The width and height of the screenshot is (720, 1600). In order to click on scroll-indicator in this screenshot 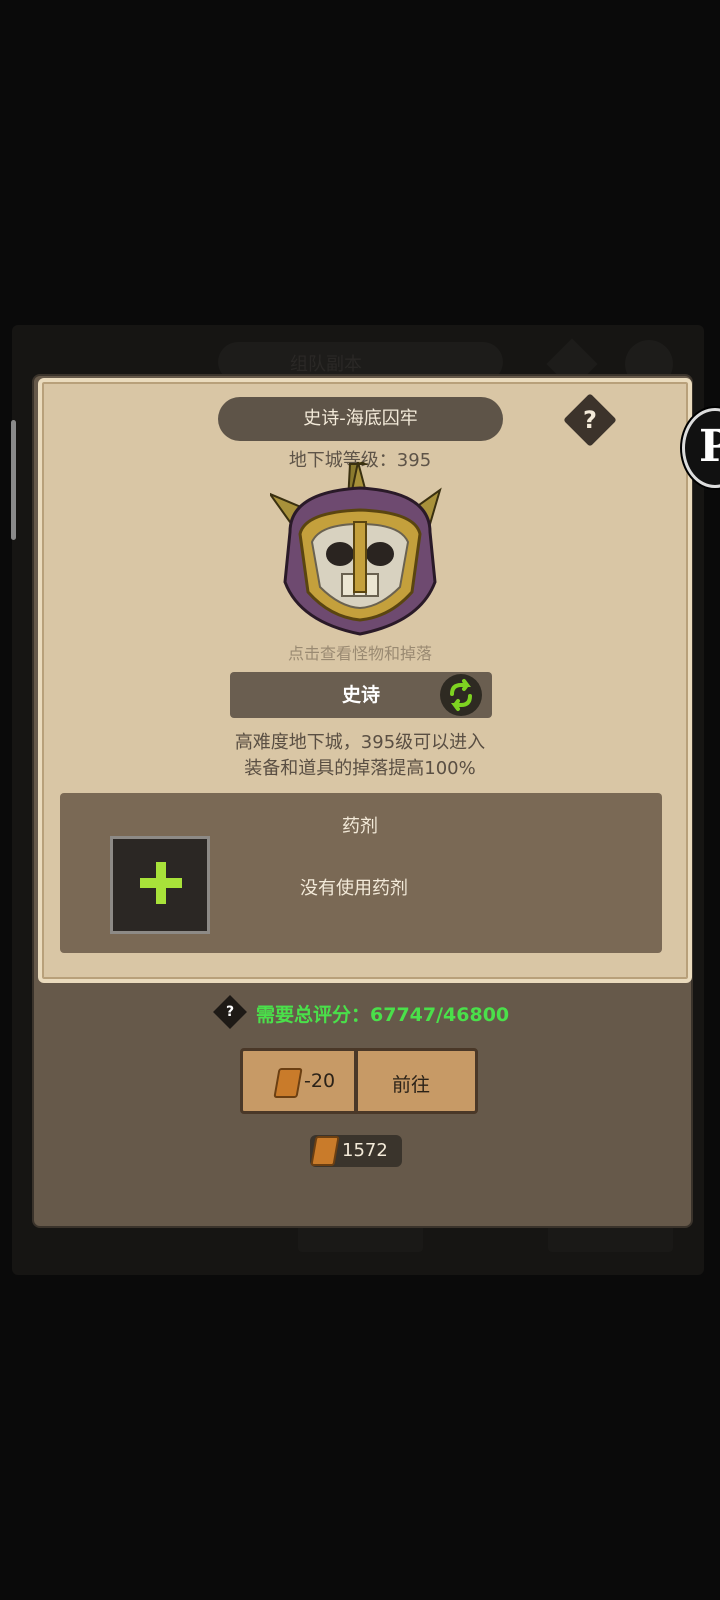, I will do `click(13, 480)`.